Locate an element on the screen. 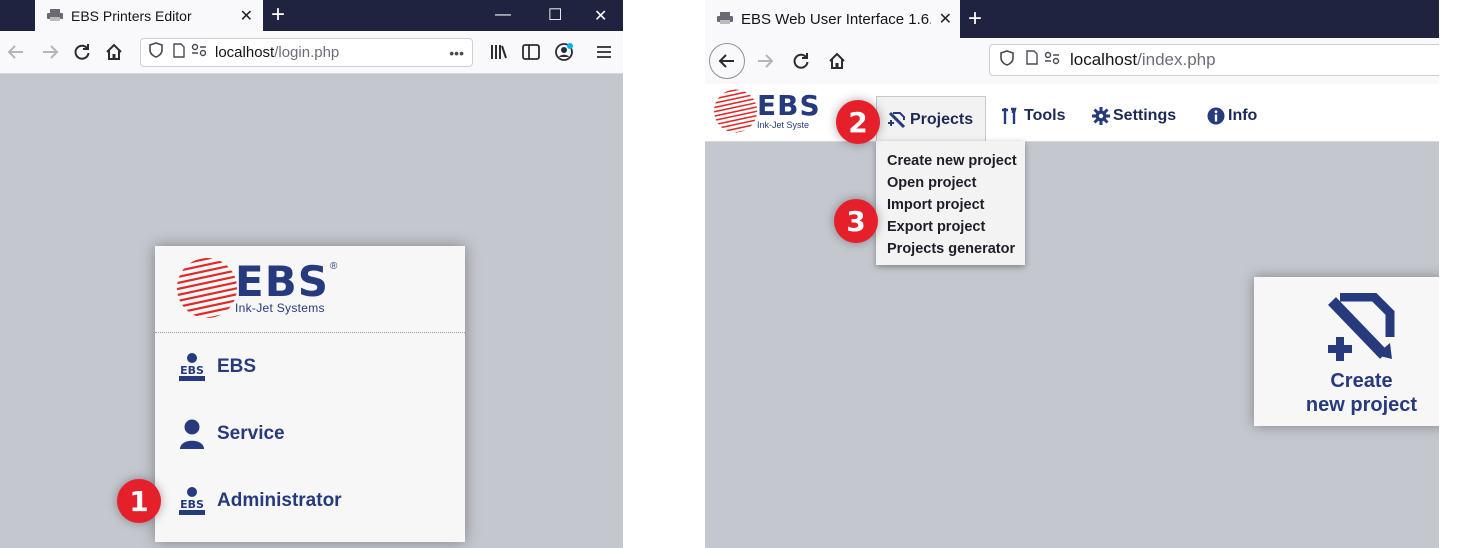  step-badge-1: 1 is located at coordinates (139, 501).